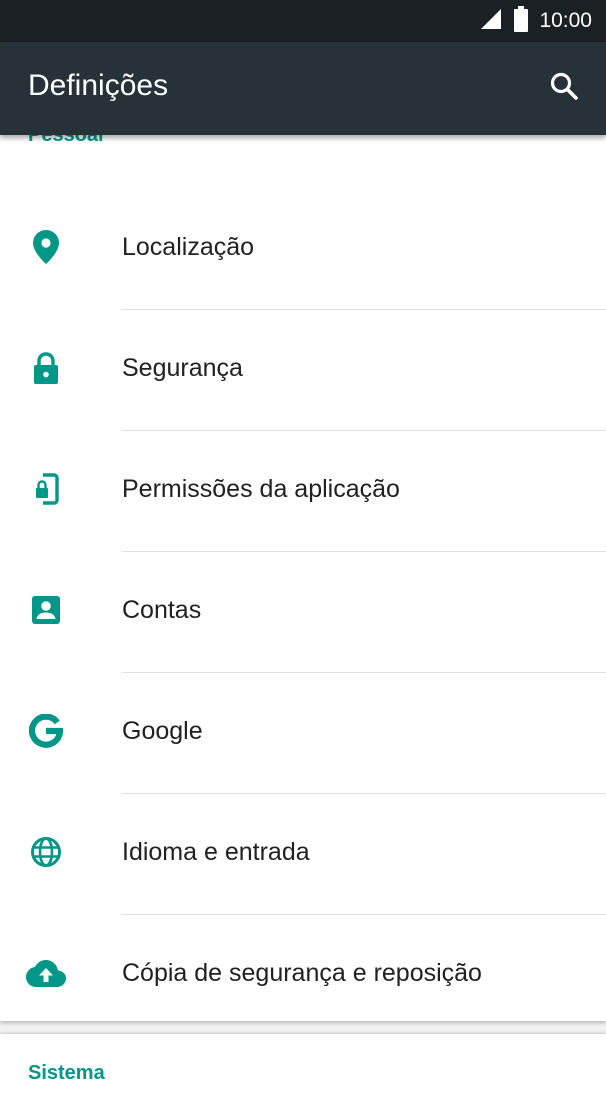 The image size is (606, 1094). What do you see at coordinates (303, 1064) in the screenshot?
I see `settings-card-system: Sistema` at bounding box center [303, 1064].